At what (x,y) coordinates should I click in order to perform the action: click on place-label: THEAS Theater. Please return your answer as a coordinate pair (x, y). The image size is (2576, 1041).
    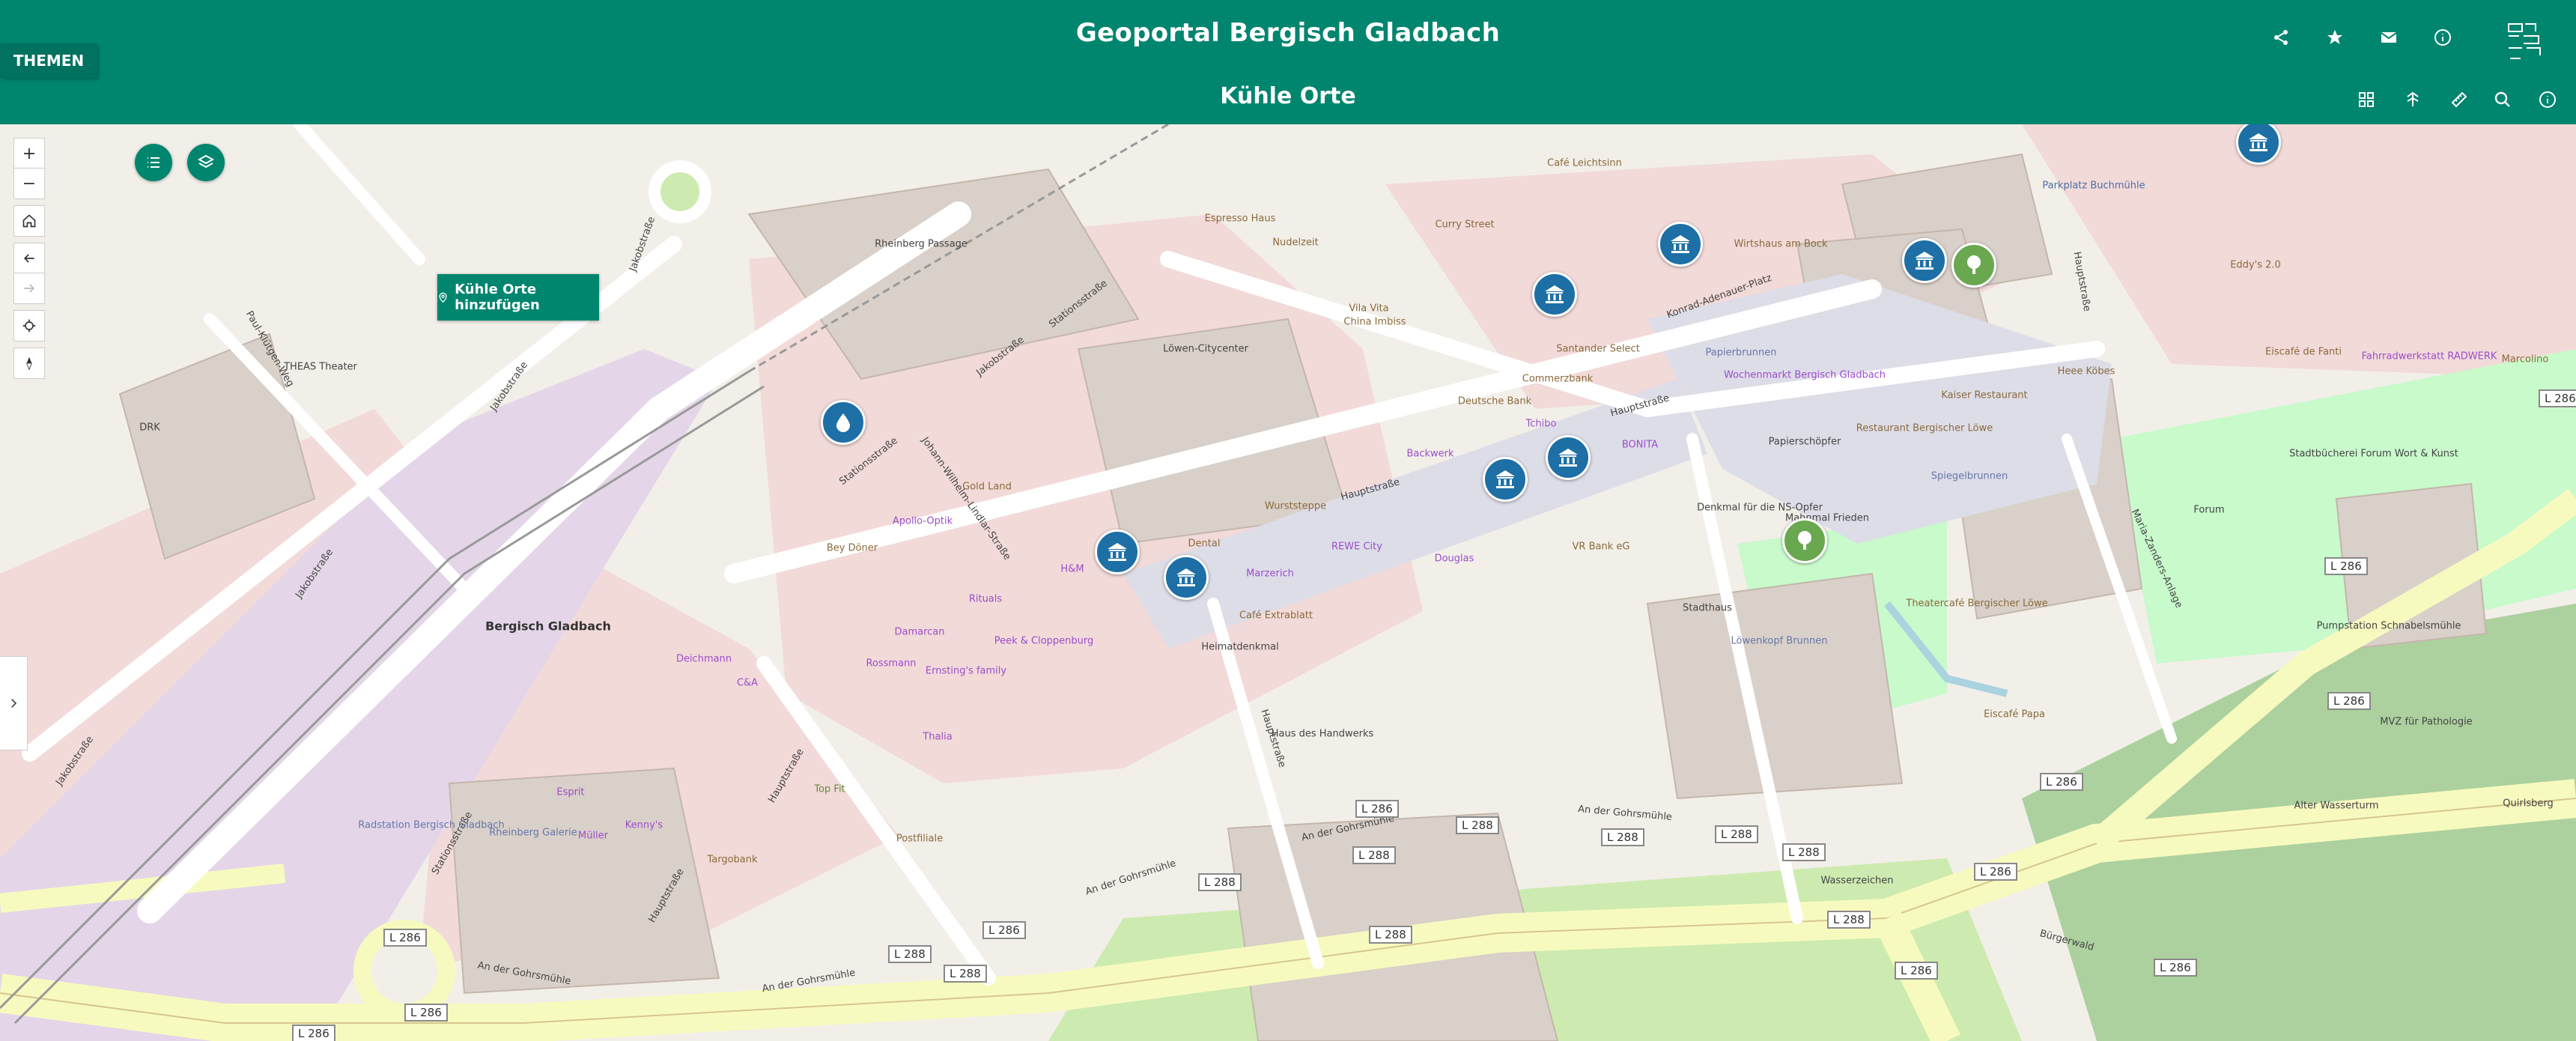
    Looking at the image, I should click on (320, 367).